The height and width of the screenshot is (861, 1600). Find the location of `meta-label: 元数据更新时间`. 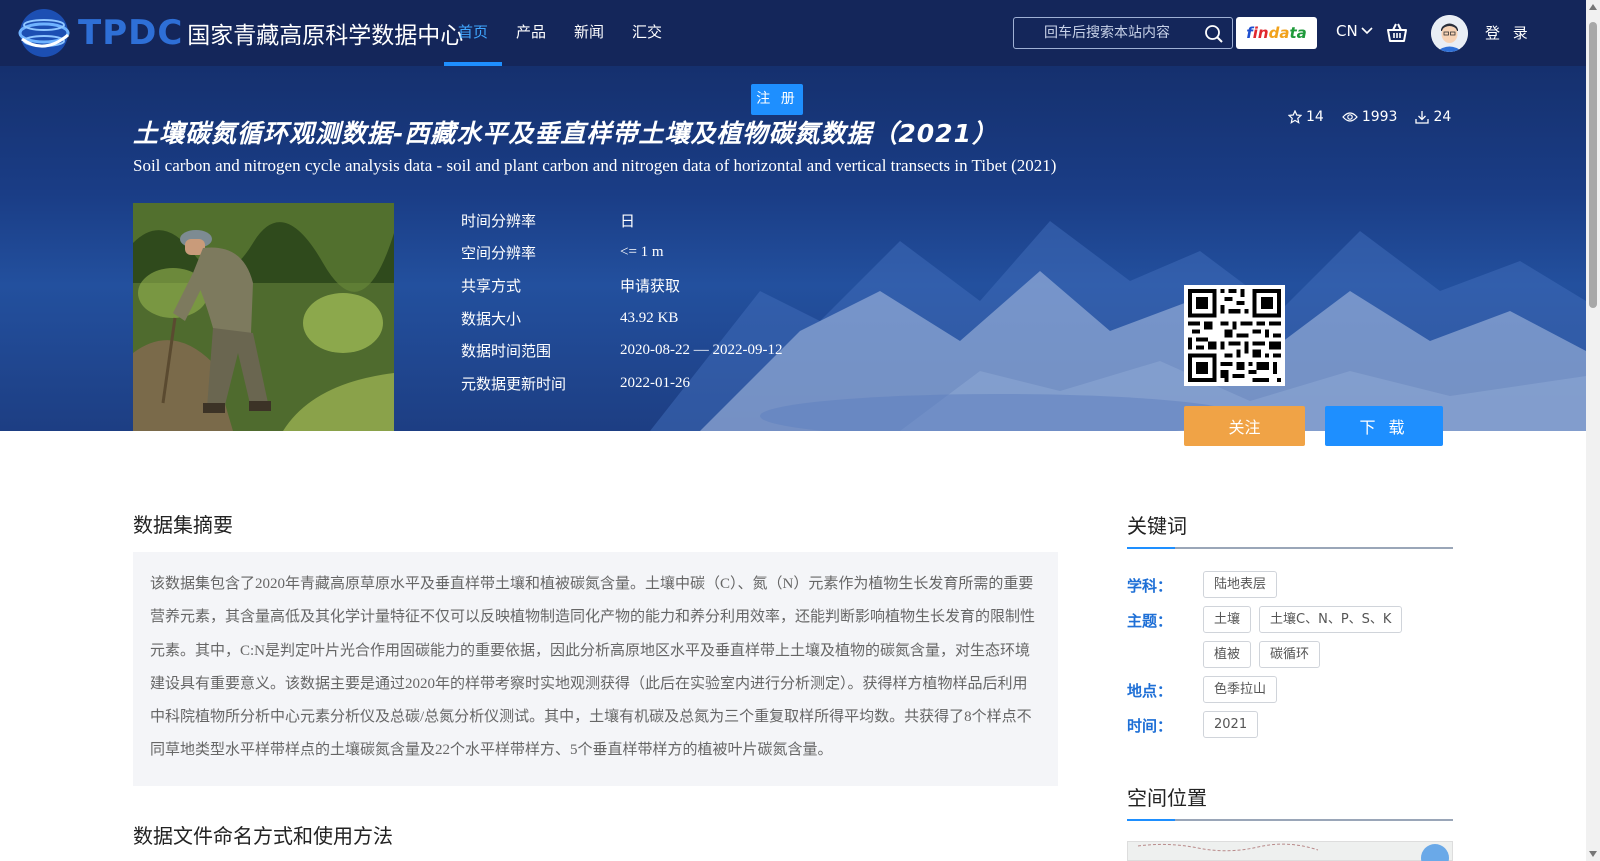

meta-label: 元数据更新时间 is located at coordinates (514, 383).